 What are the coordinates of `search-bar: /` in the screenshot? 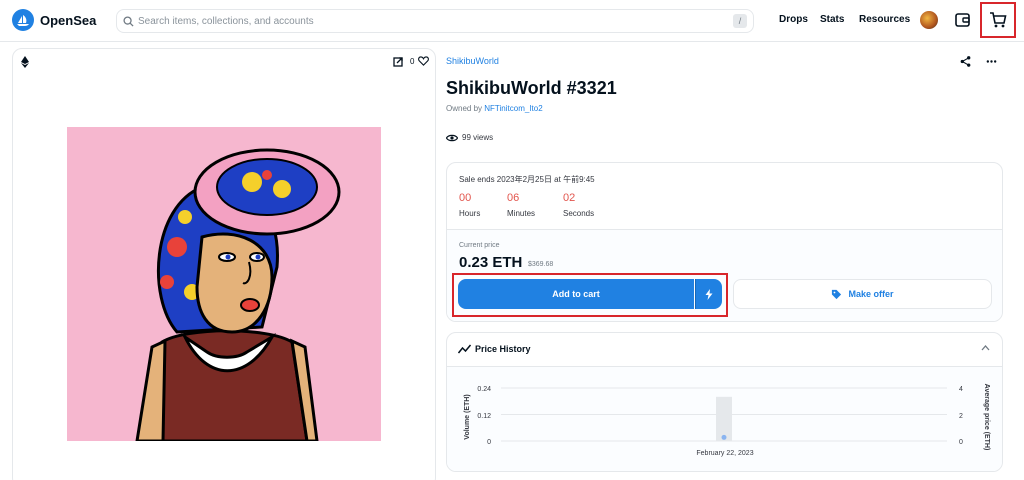 It's located at (435, 21).